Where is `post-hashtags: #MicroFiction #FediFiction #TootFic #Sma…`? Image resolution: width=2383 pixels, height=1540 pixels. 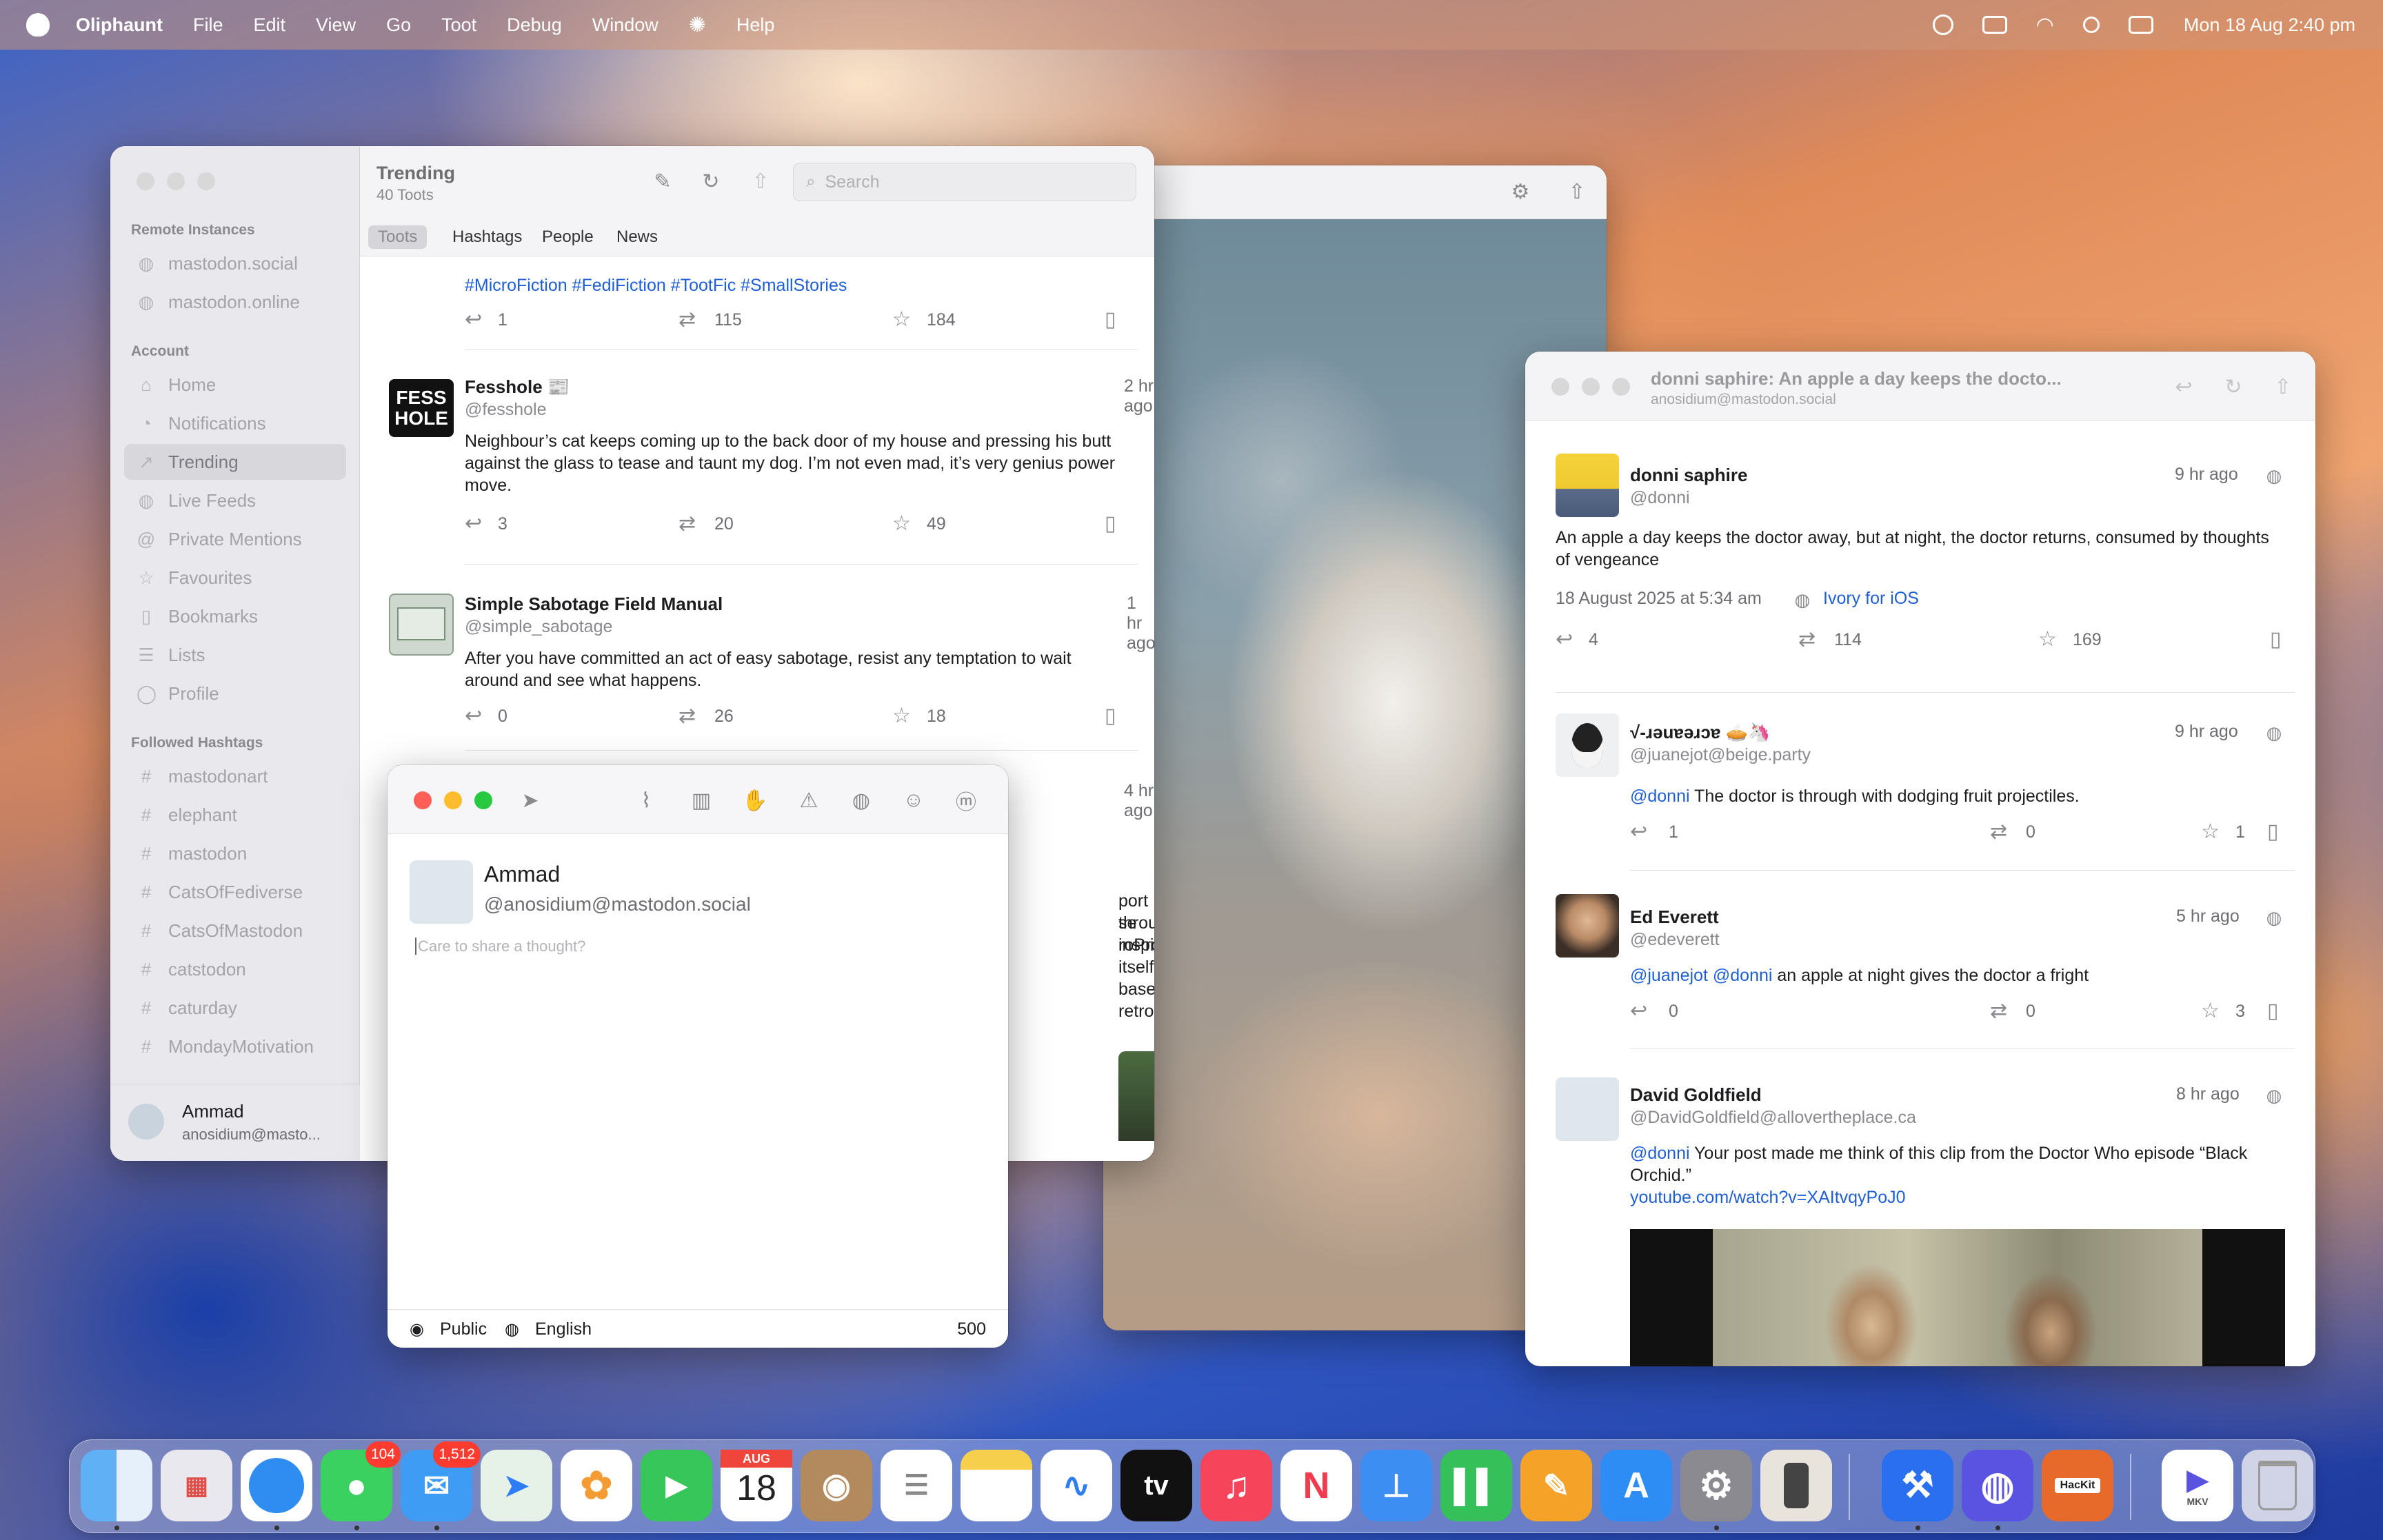
post-hashtags: #MicroFiction #FediFiction #TootFic #Sma… is located at coordinates (656, 285).